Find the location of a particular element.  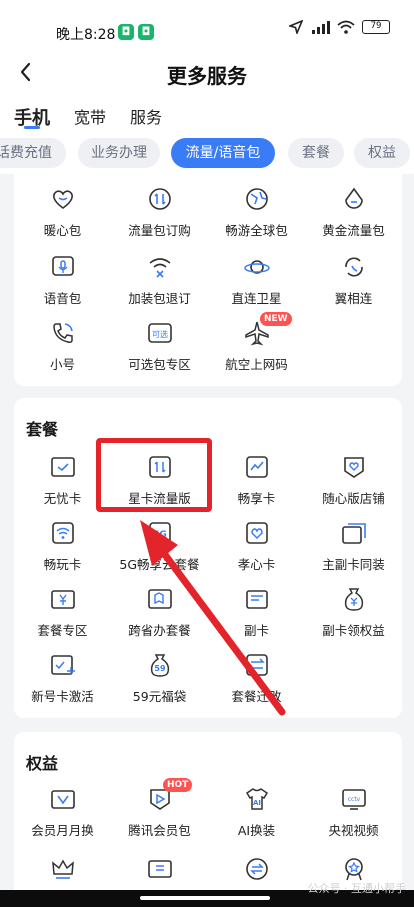

pill-benefits: 权益 is located at coordinates (382, 153).